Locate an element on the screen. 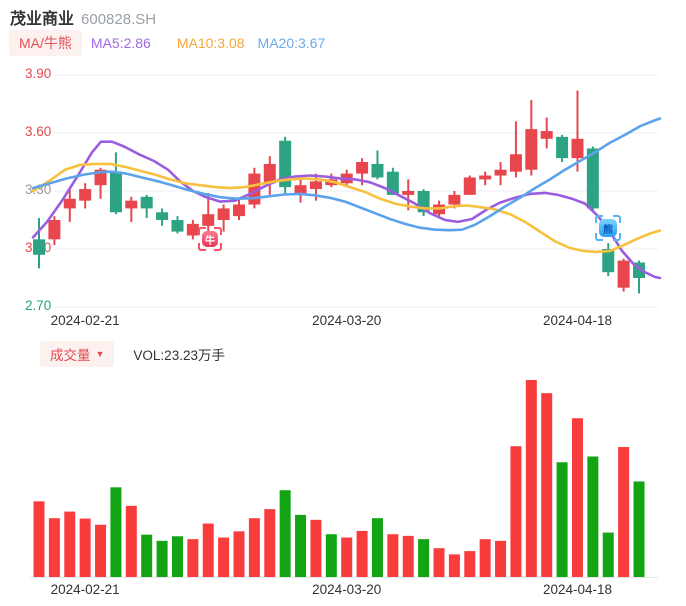  volume-value-label: VOL:23.23万手 is located at coordinates (179, 355).